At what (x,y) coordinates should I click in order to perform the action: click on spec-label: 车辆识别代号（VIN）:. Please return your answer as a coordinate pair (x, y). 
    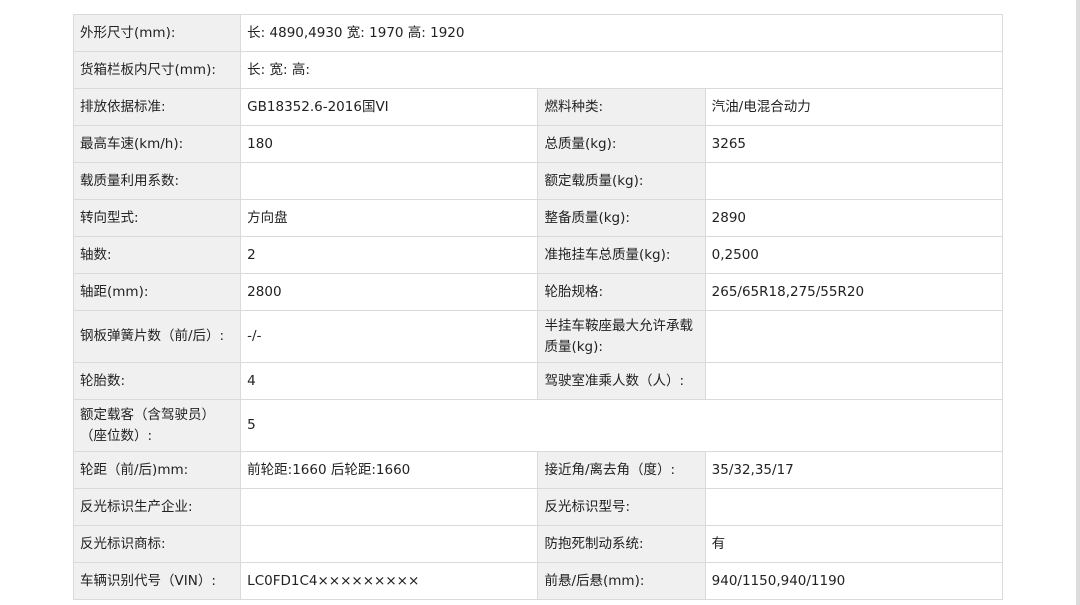
    Looking at the image, I should click on (157, 581).